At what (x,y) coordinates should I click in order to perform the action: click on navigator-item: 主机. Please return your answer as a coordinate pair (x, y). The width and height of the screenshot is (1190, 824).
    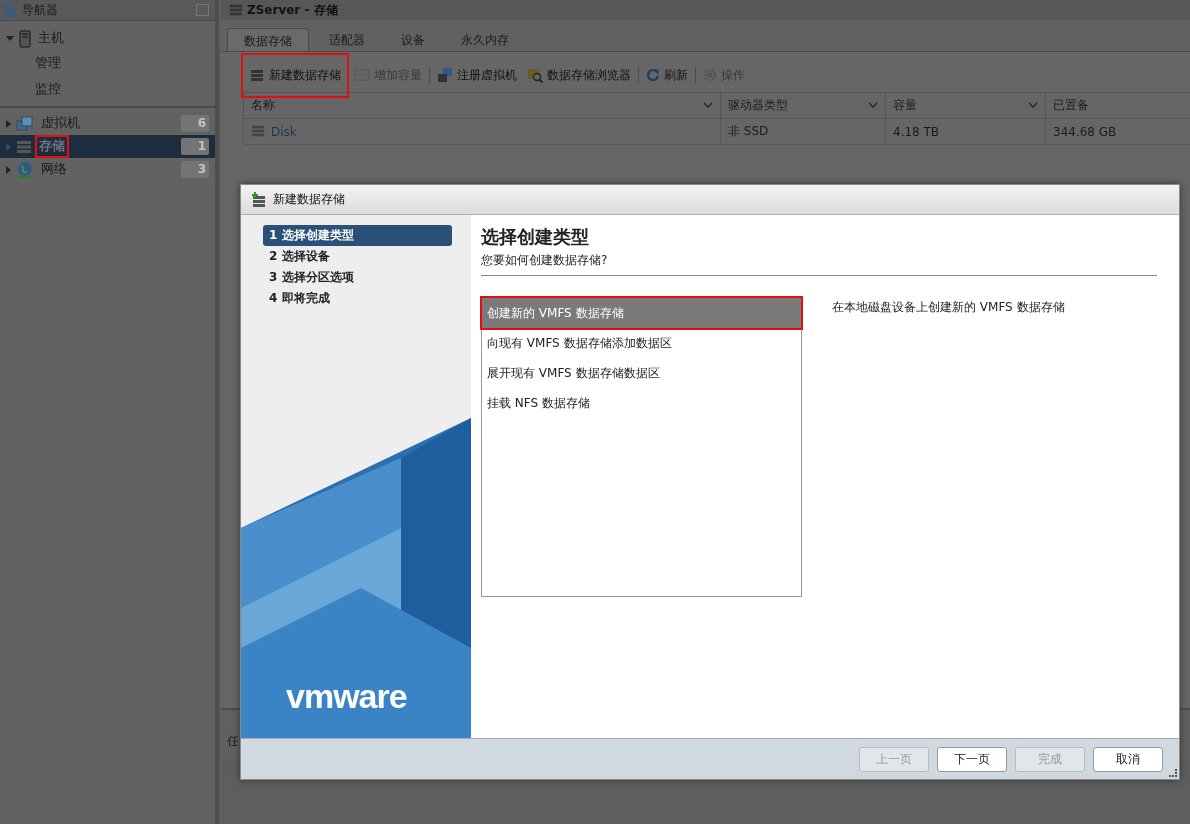
    Looking at the image, I should click on (107, 38).